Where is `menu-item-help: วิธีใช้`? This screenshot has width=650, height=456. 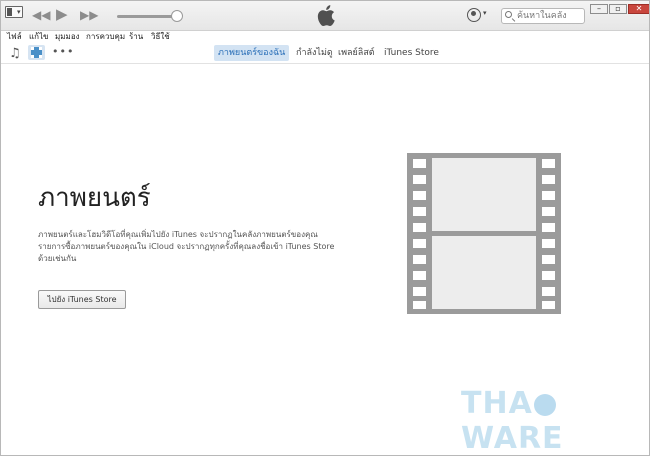
menu-item-help: วิธีใช้ is located at coordinates (160, 37).